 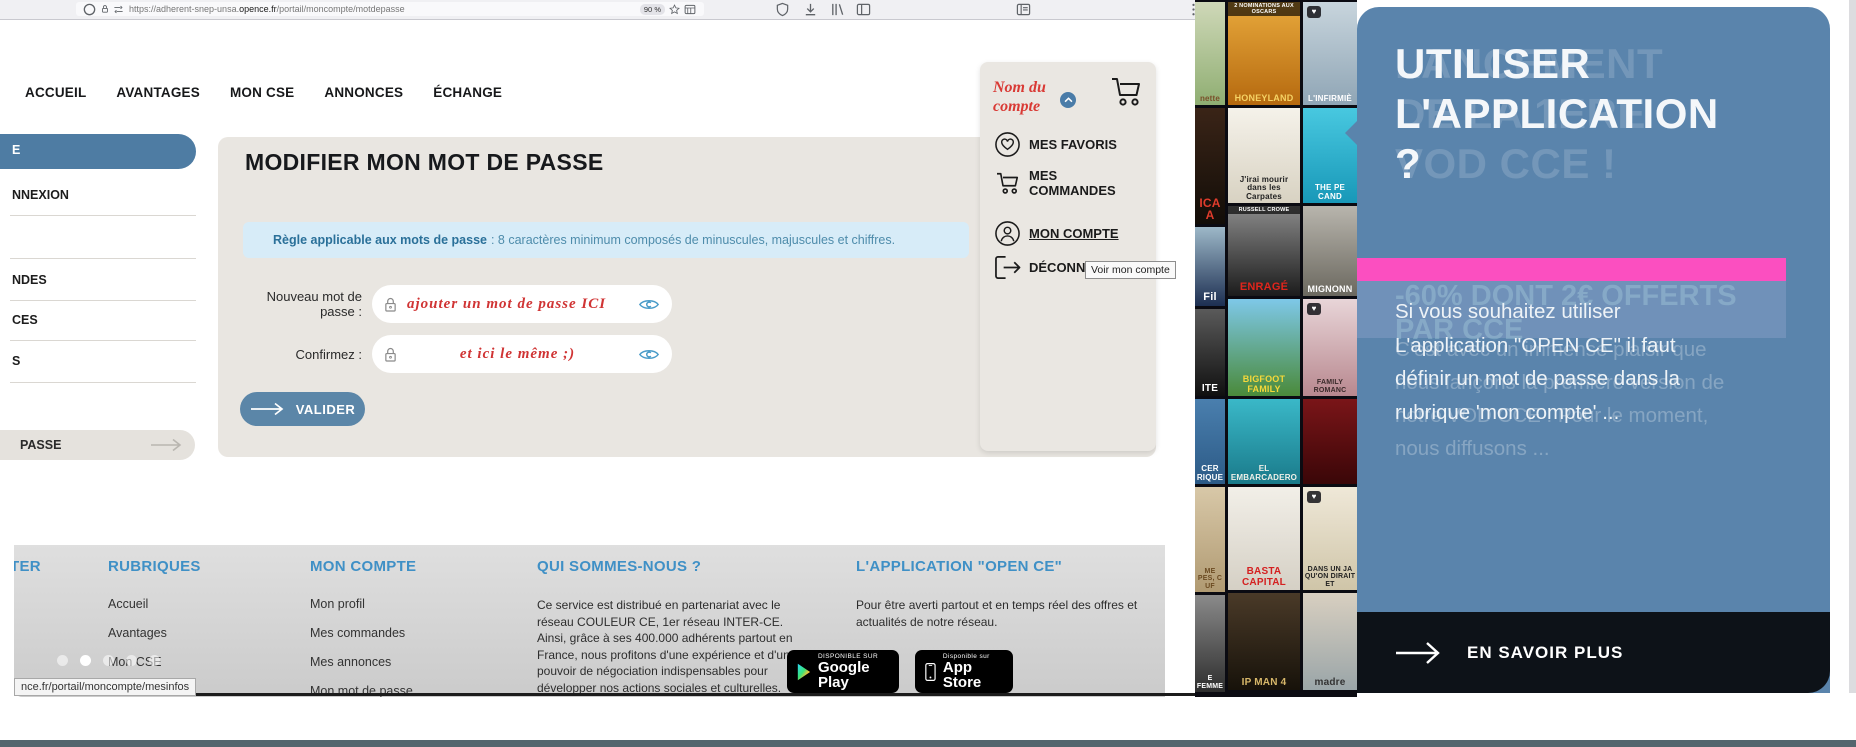 What do you see at coordinates (1055, 144) in the screenshot?
I see `menu-item-favorites: MES FAVORIS` at bounding box center [1055, 144].